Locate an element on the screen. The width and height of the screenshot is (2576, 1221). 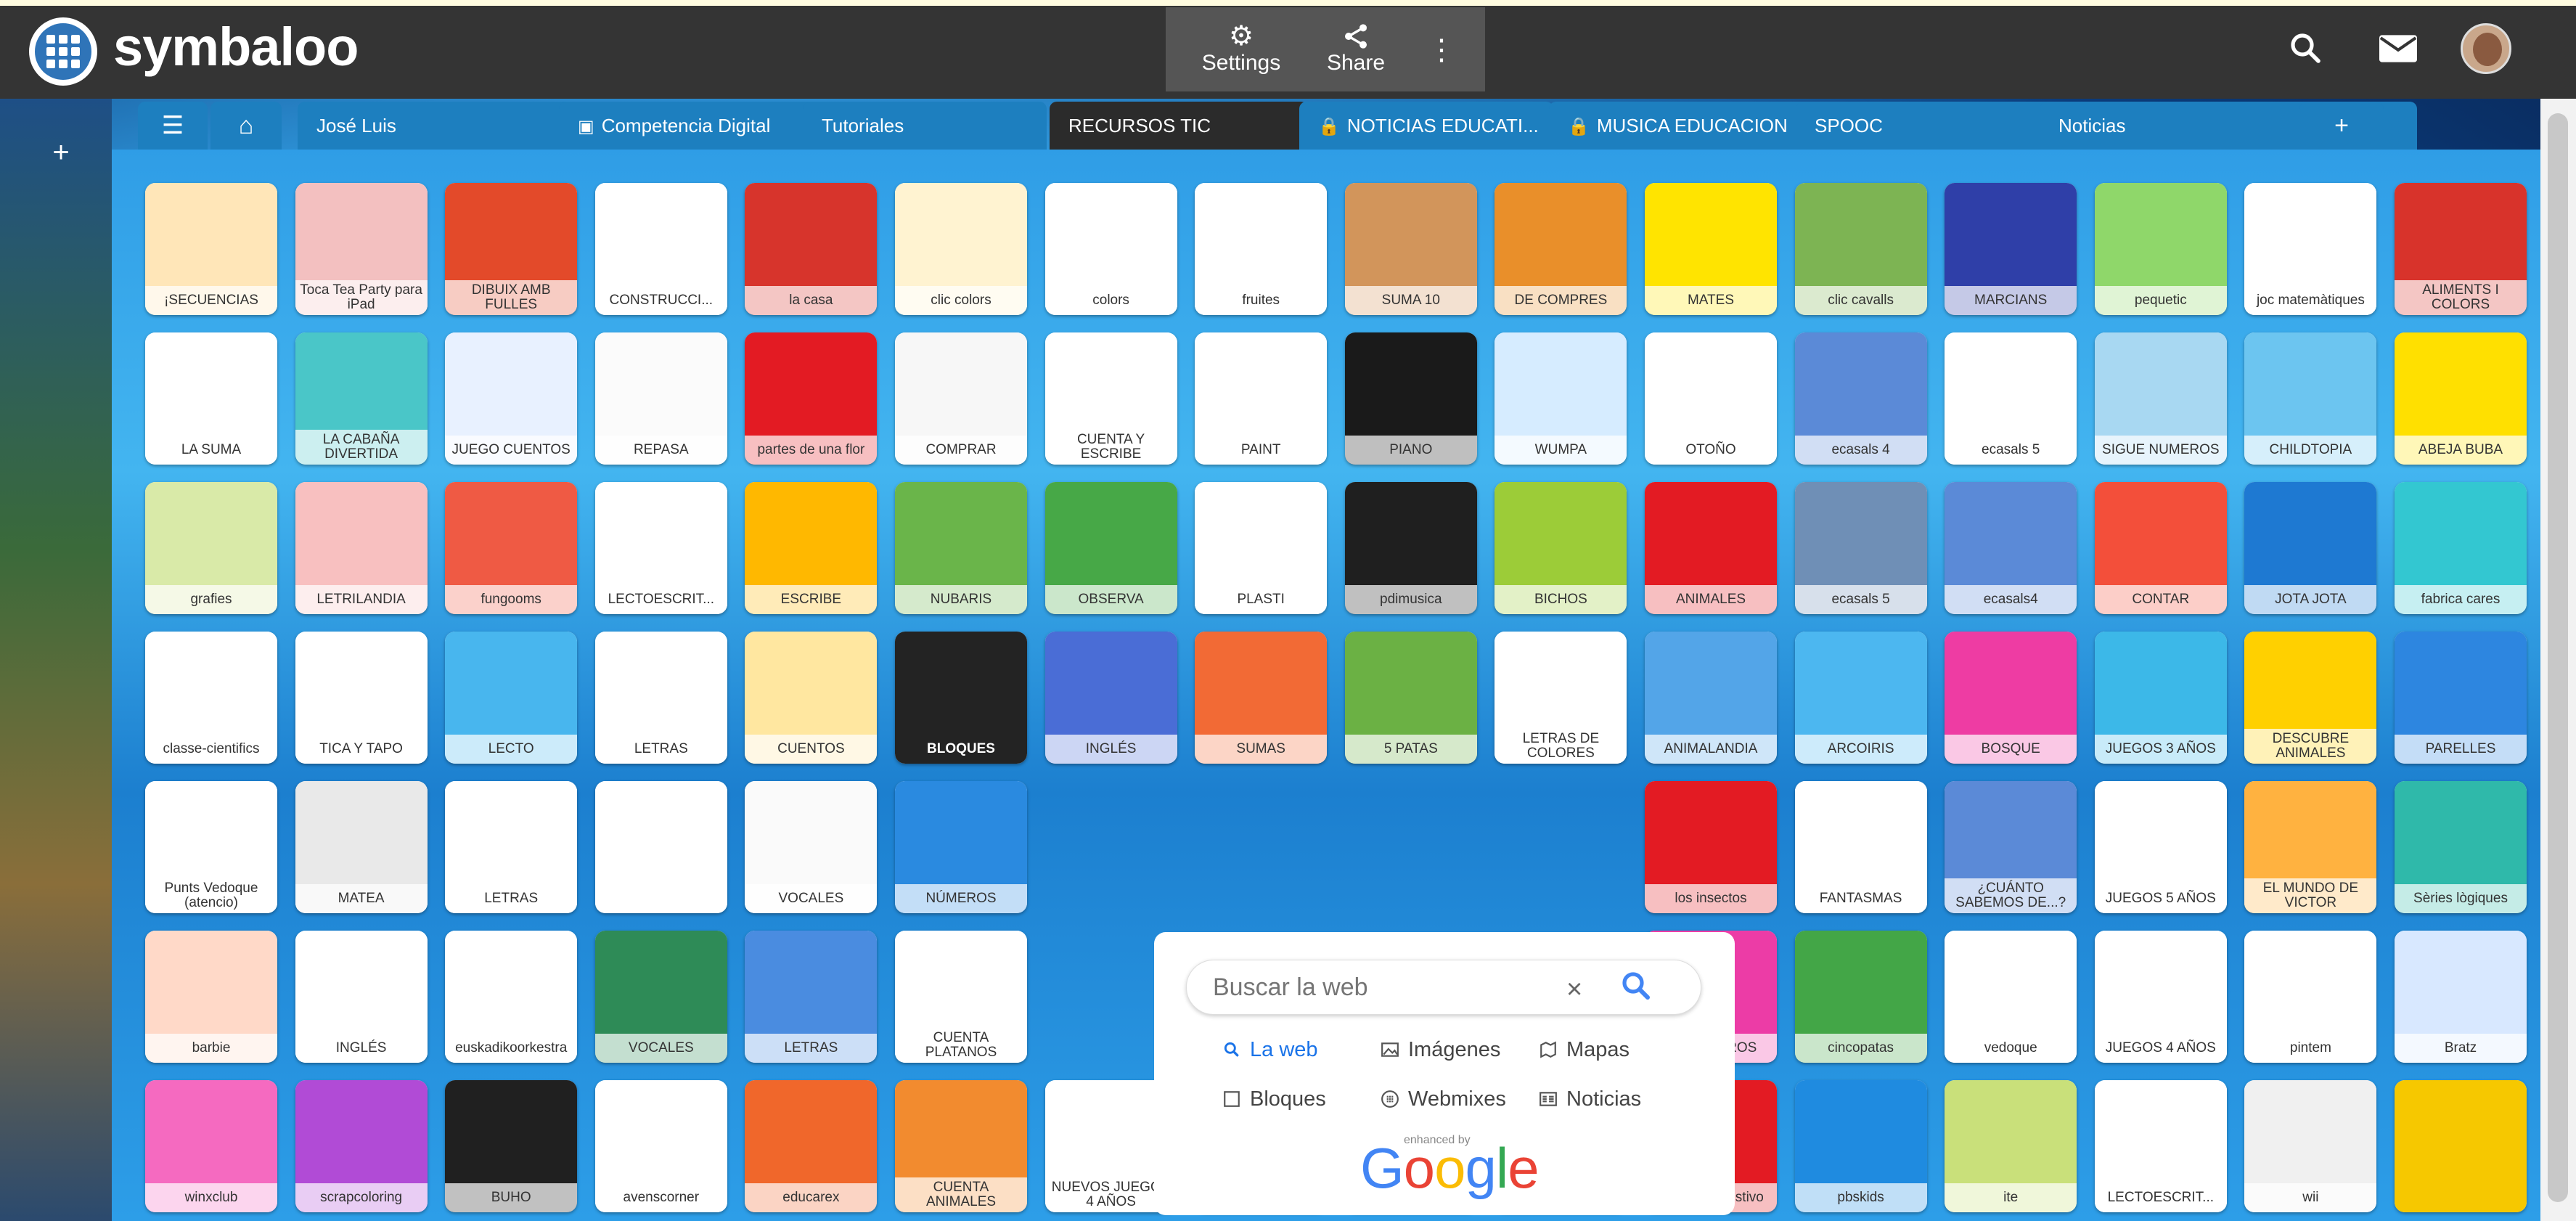
tile: fruites is located at coordinates (1262, 249).